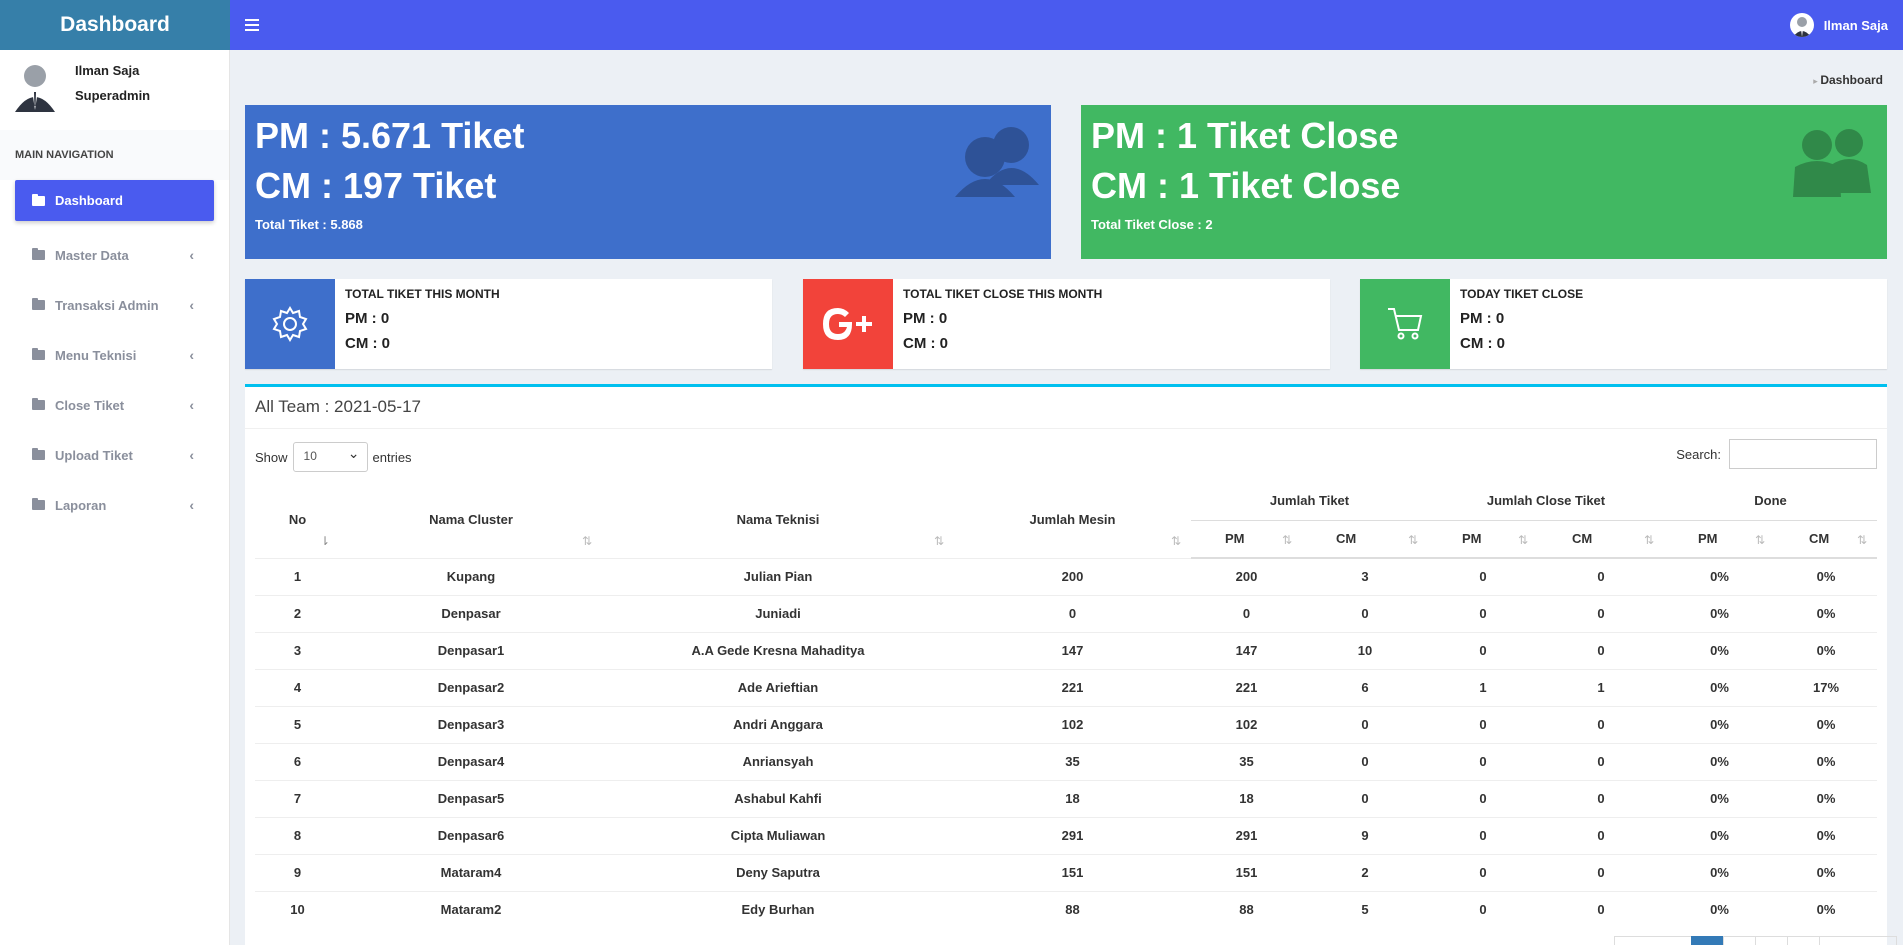  I want to click on table-cell: Mataram2, so click(471, 909).